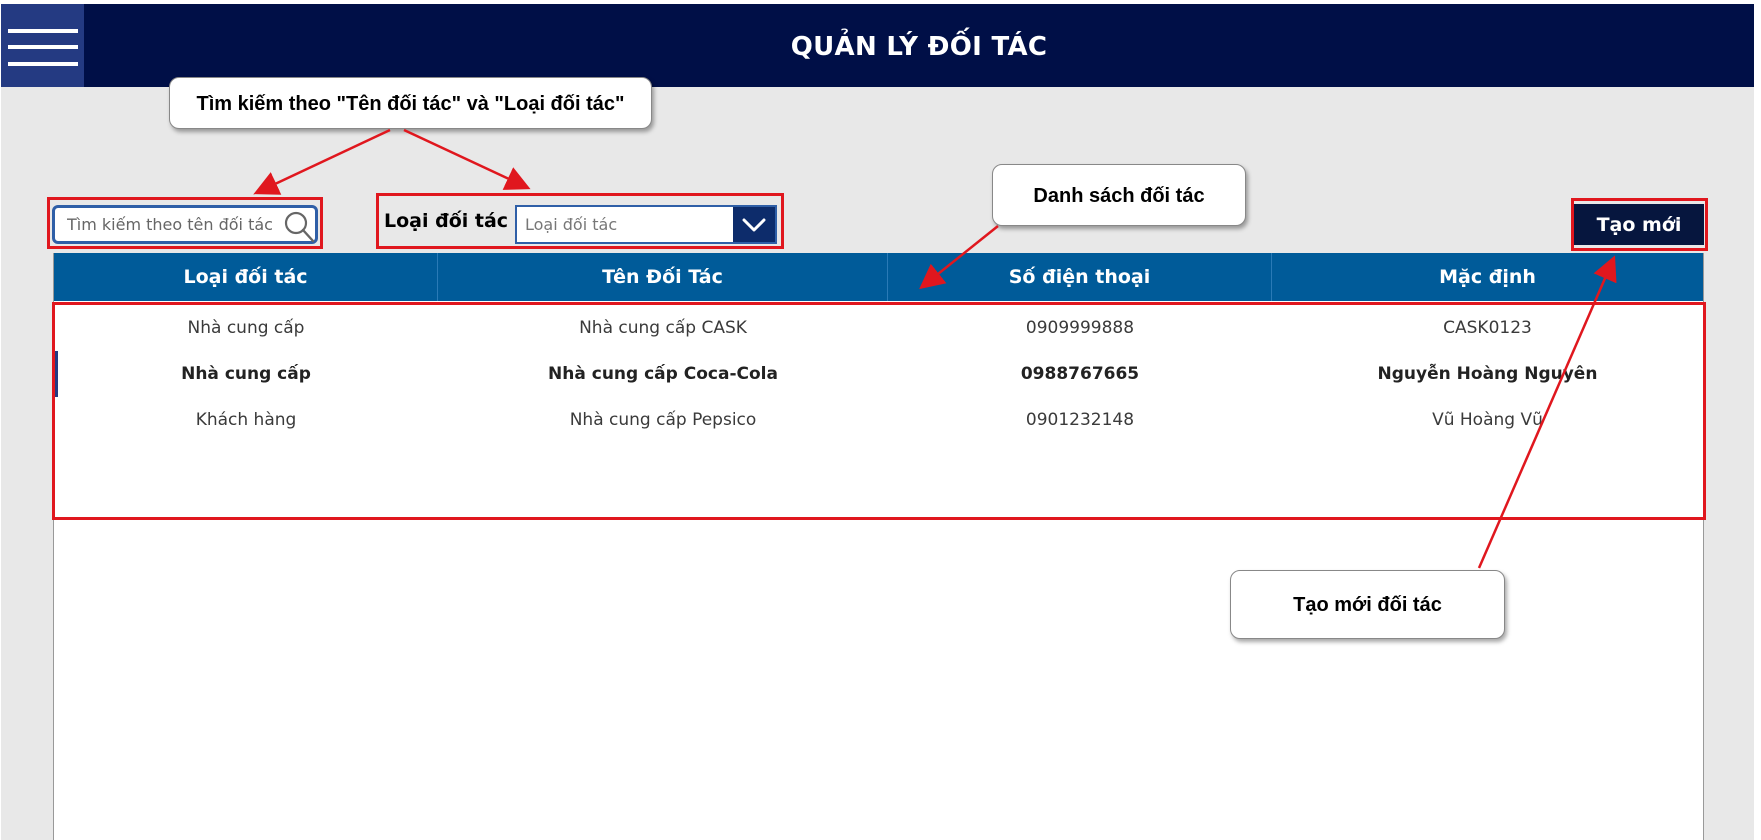 This screenshot has width=1761, height=840. What do you see at coordinates (1080, 277) in the screenshot?
I see `column-header-phone: Số điện thoại` at bounding box center [1080, 277].